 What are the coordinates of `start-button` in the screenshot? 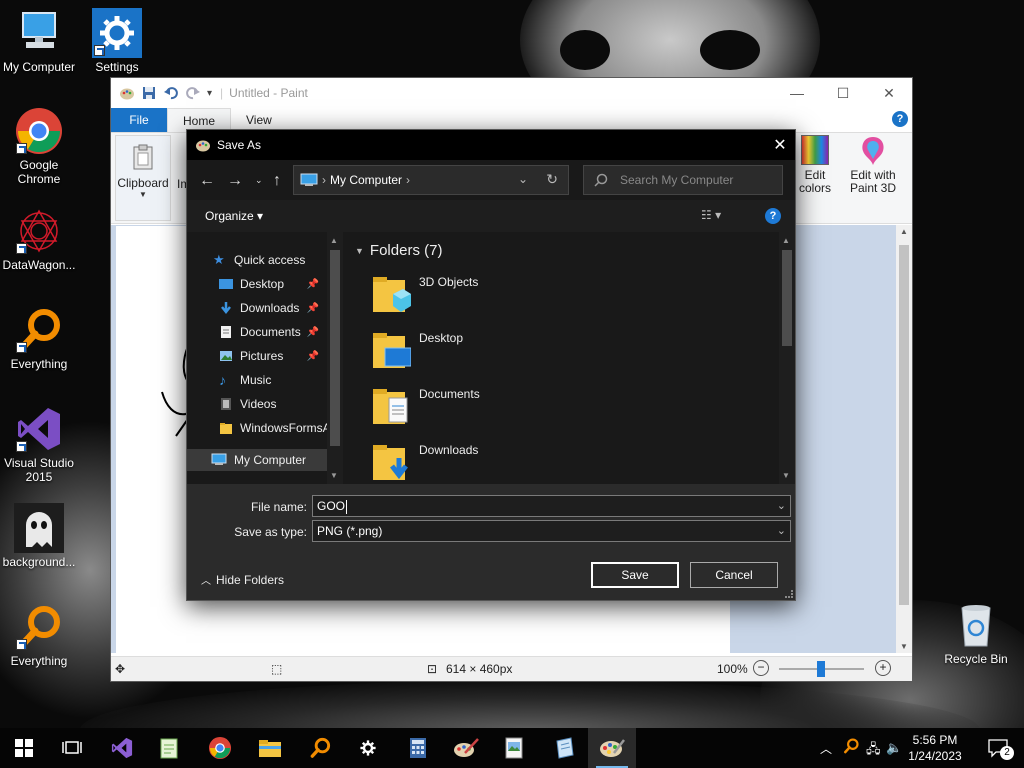 It's located at (24, 748).